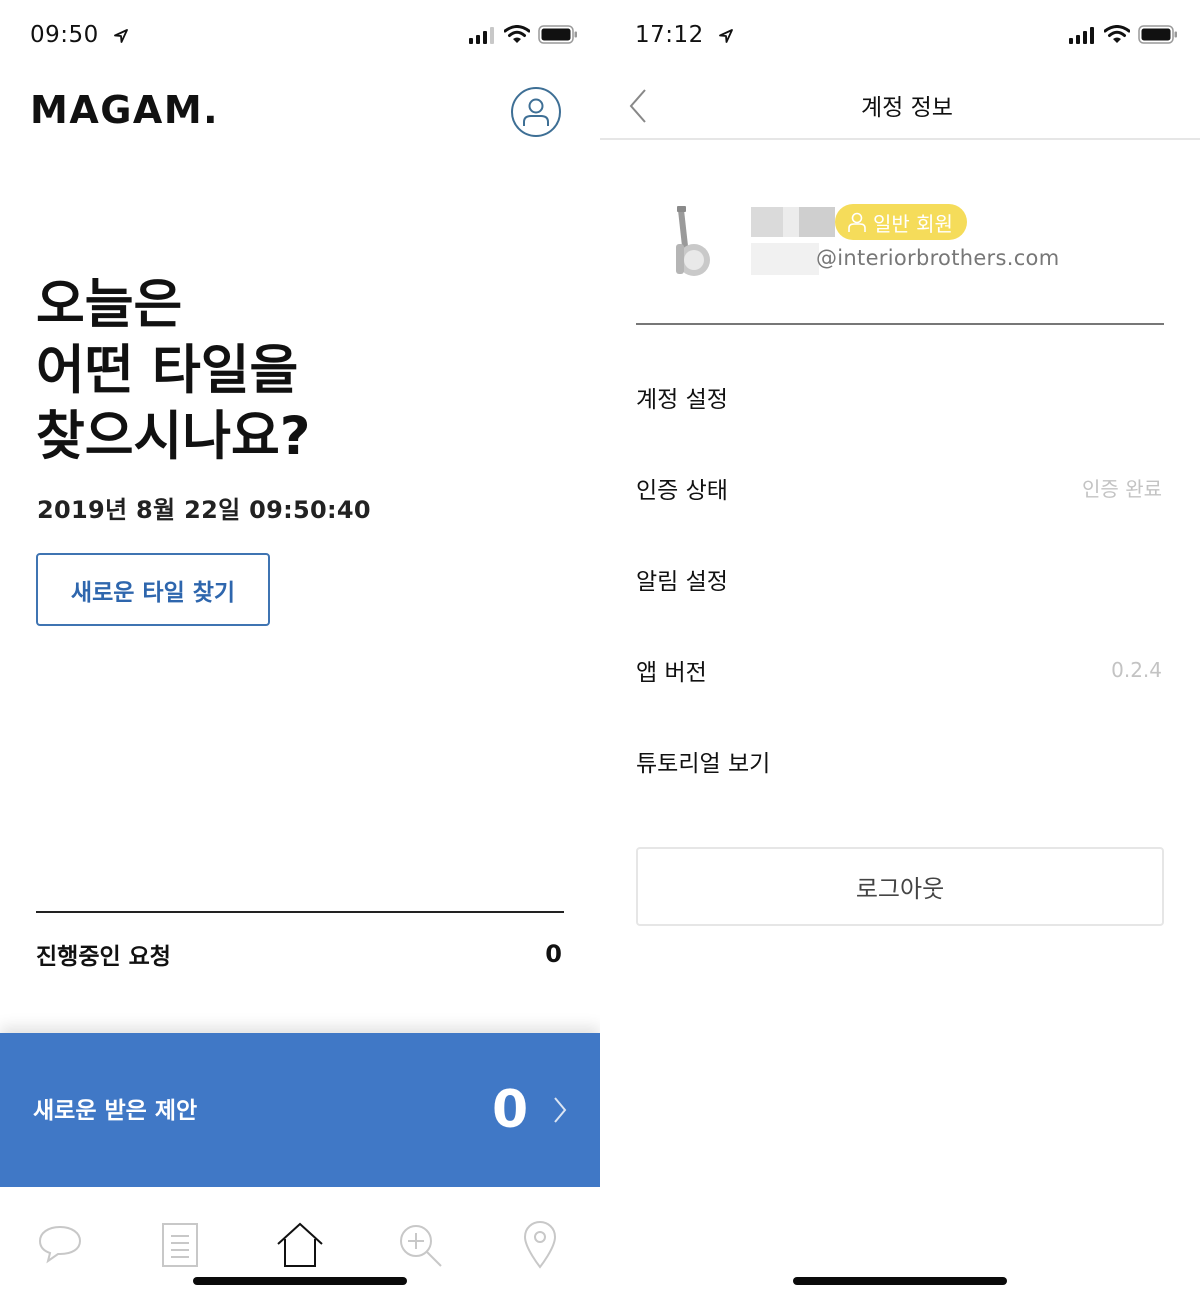 The image size is (1200, 1299). Describe the element at coordinates (300, 1110) in the screenshot. I see `new-offers-banner: 새로운 받은 제안 0` at that location.